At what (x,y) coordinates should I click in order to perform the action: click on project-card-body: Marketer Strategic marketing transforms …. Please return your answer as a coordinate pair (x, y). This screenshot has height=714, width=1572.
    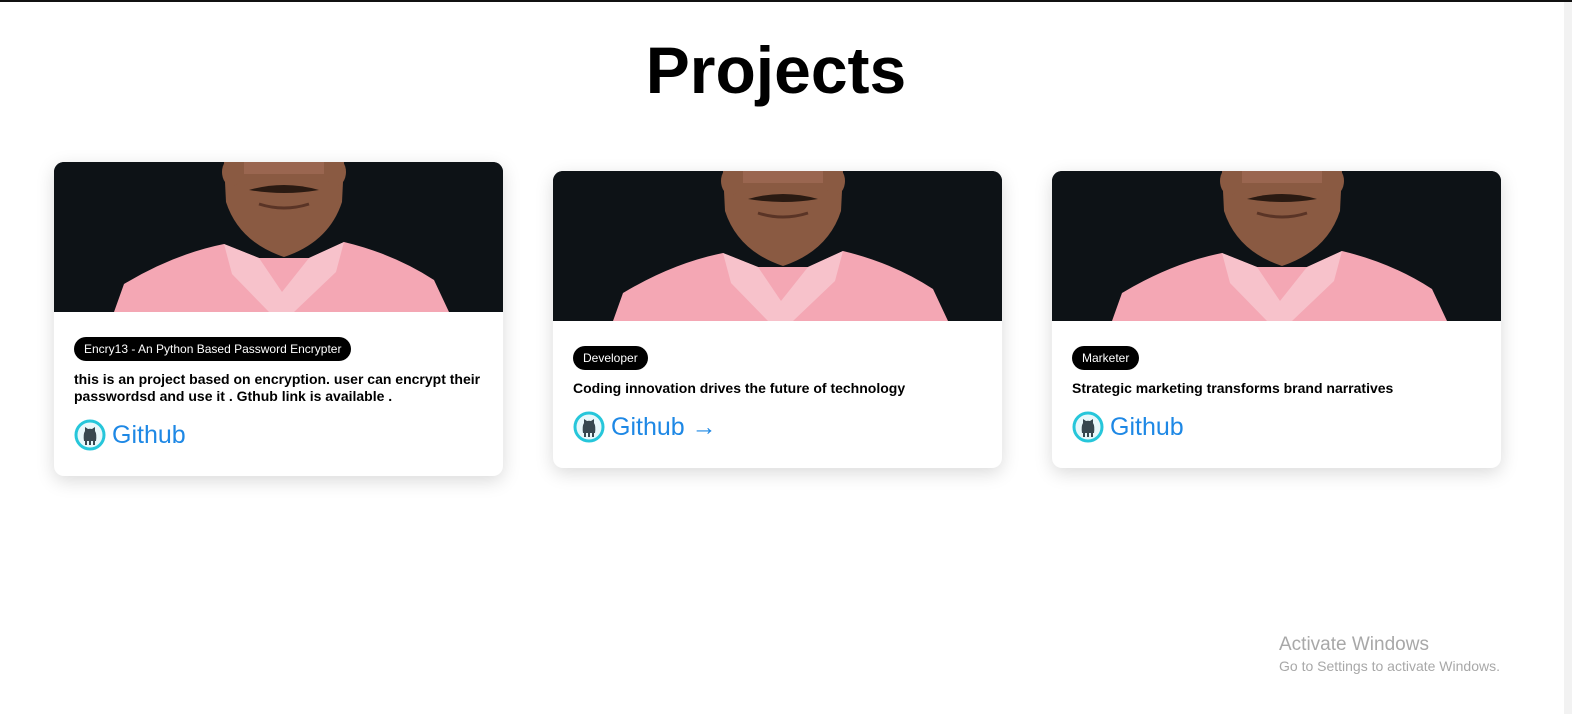
    Looking at the image, I should click on (1276, 394).